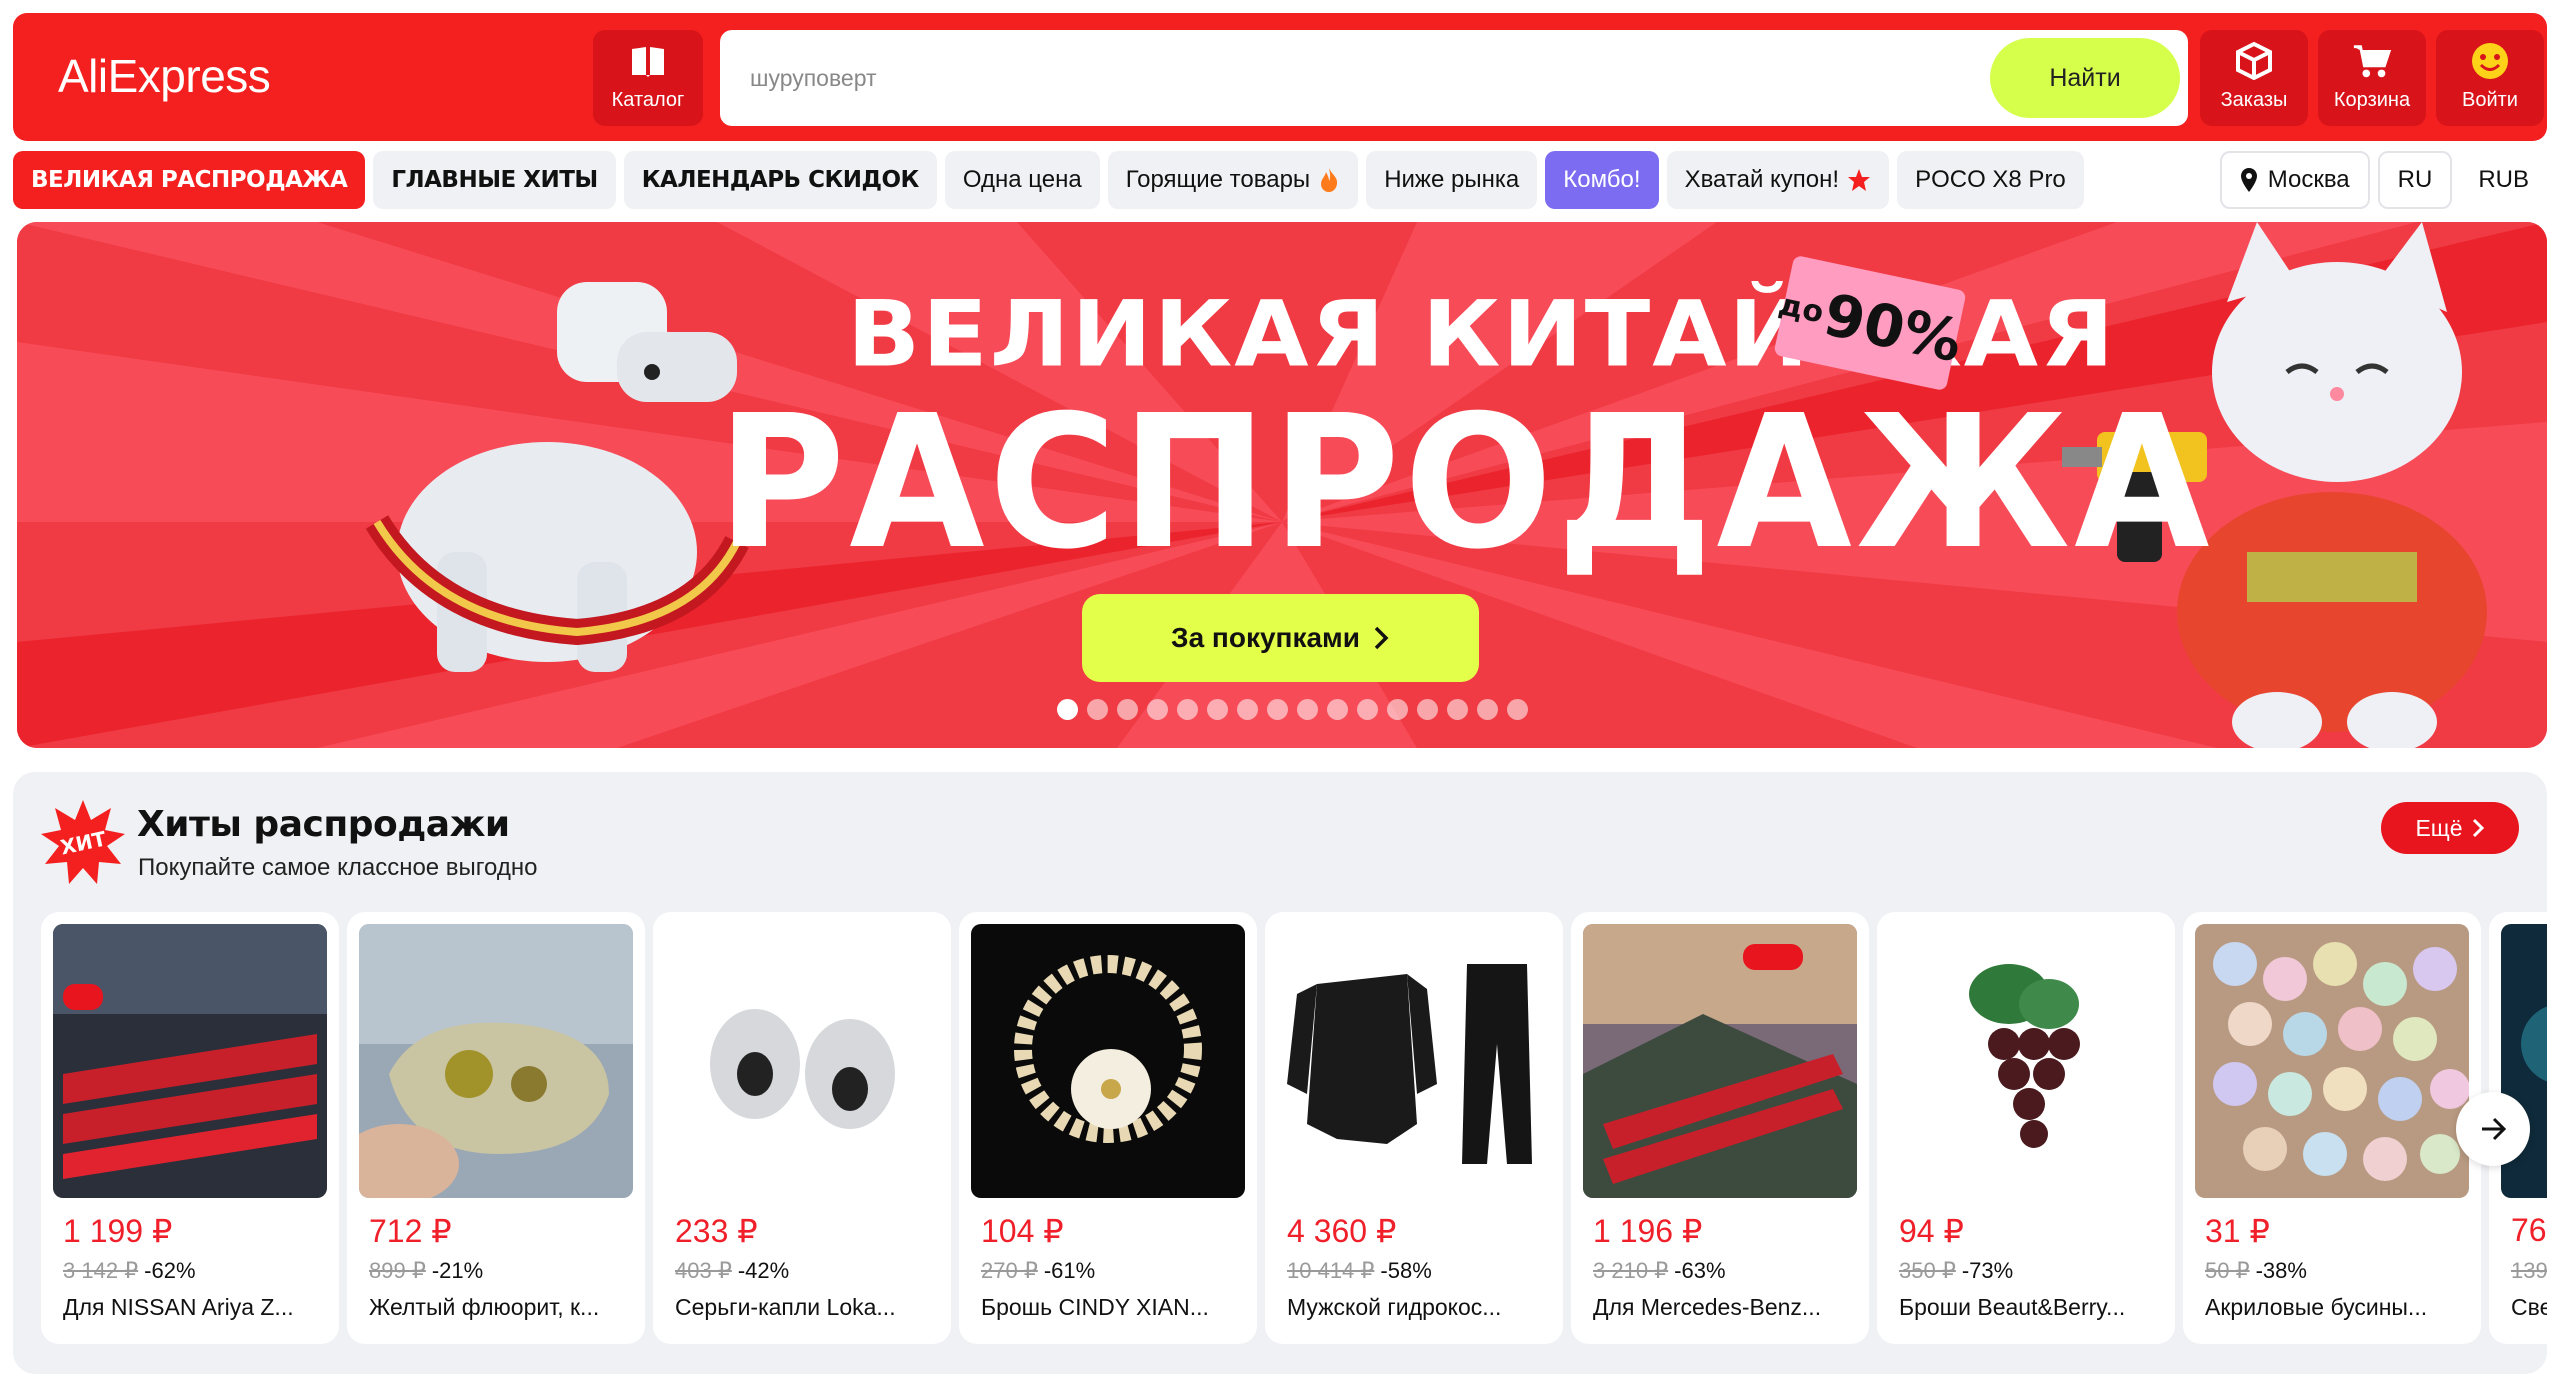 Image resolution: width=2560 pixels, height=1377 pixels. I want to click on carousel-next-button, so click(2493, 1129).